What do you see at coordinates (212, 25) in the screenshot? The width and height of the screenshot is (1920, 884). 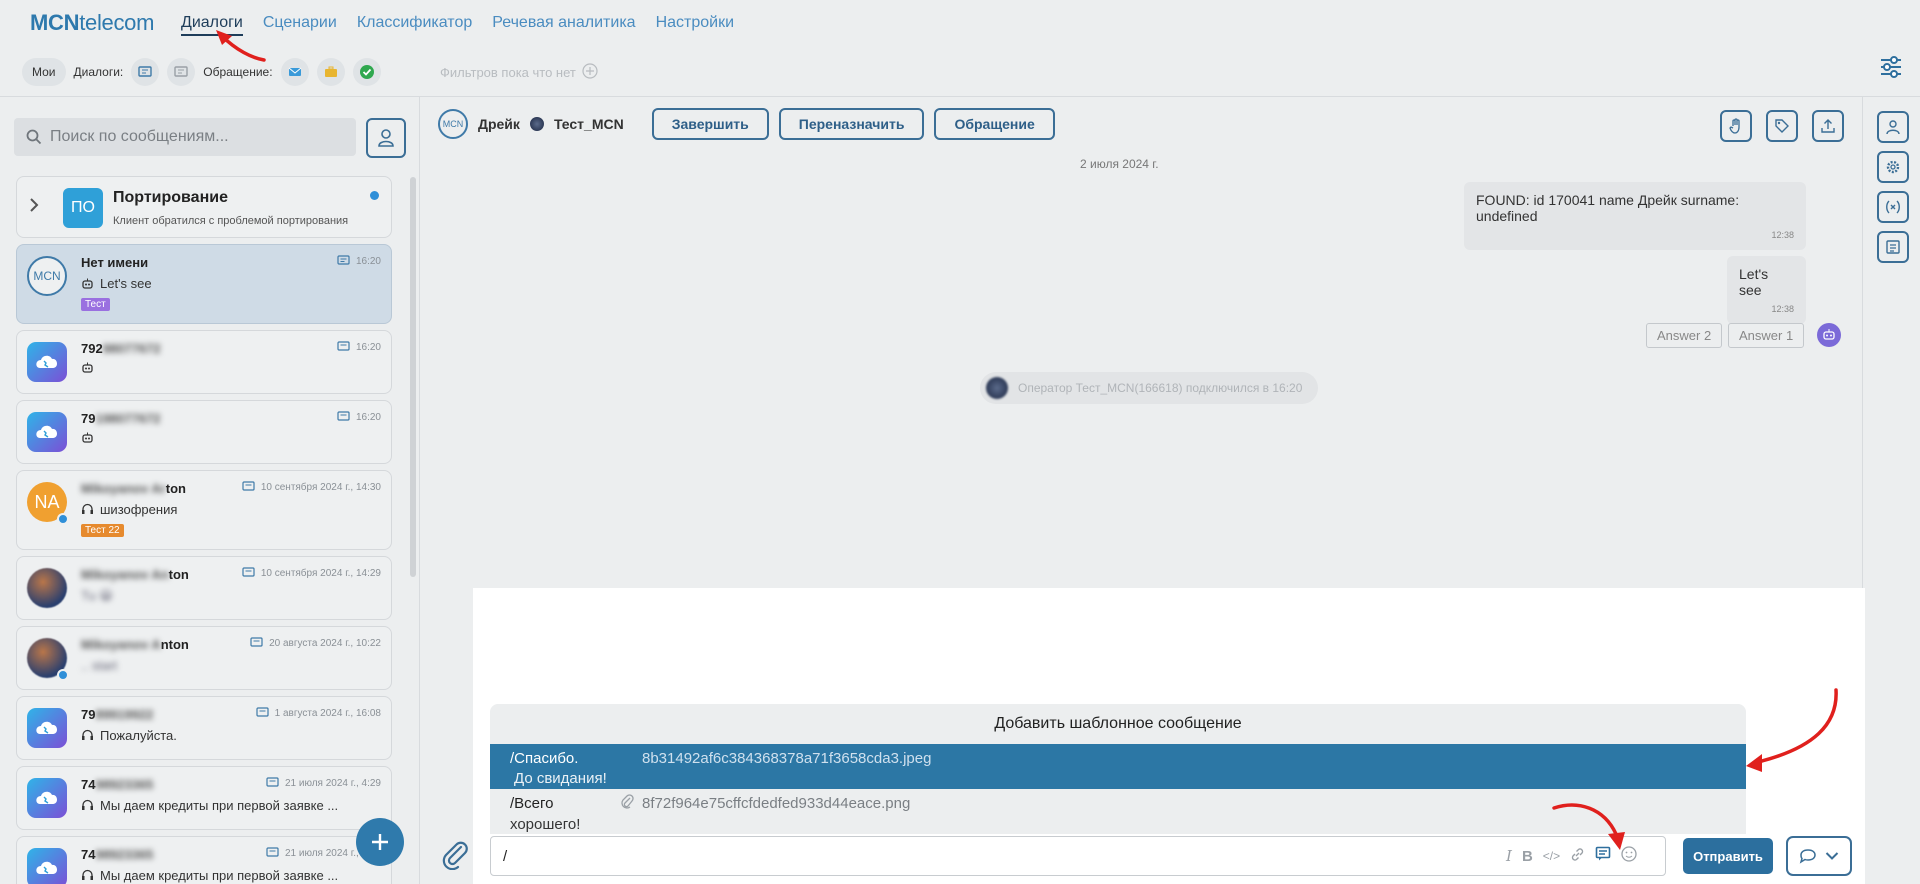 I see `nav-dialogs: Диалоги` at bounding box center [212, 25].